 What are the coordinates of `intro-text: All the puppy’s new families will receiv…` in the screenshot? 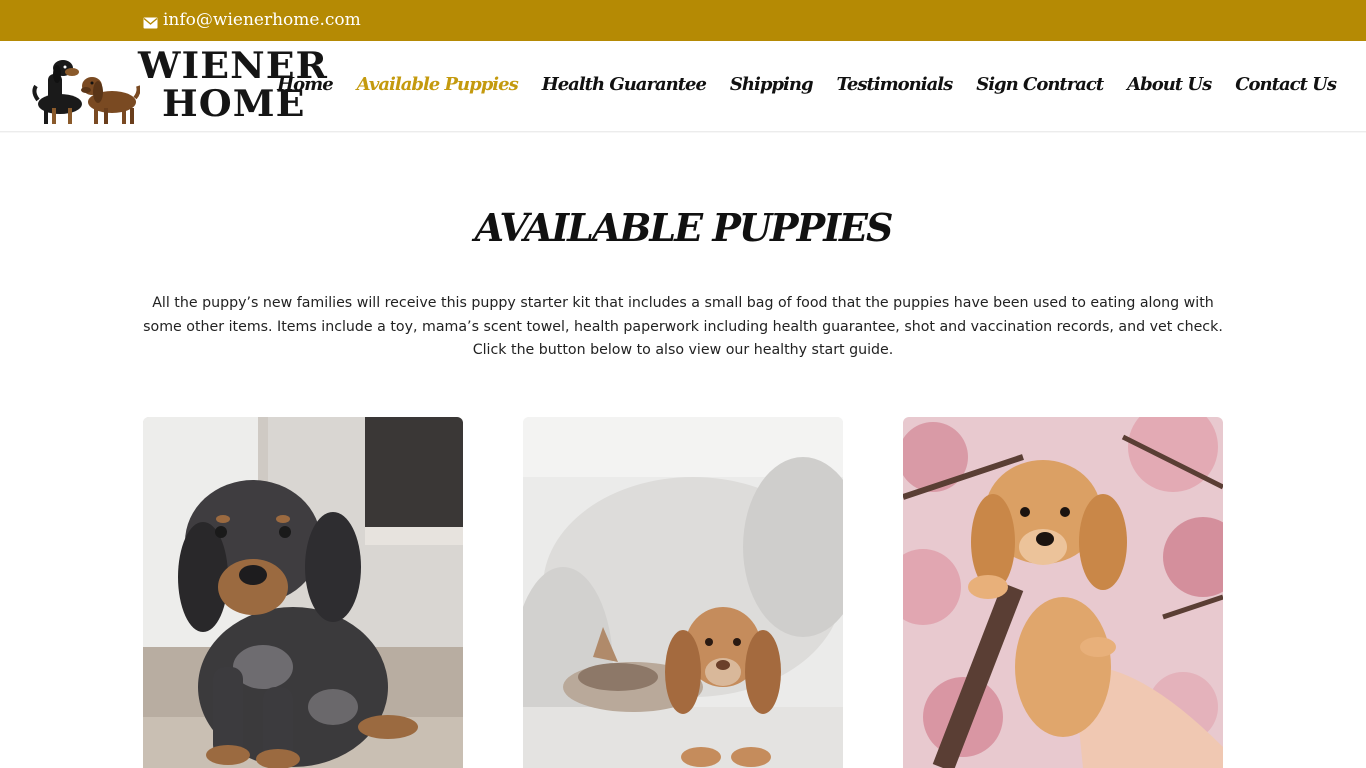 It's located at (683, 326).